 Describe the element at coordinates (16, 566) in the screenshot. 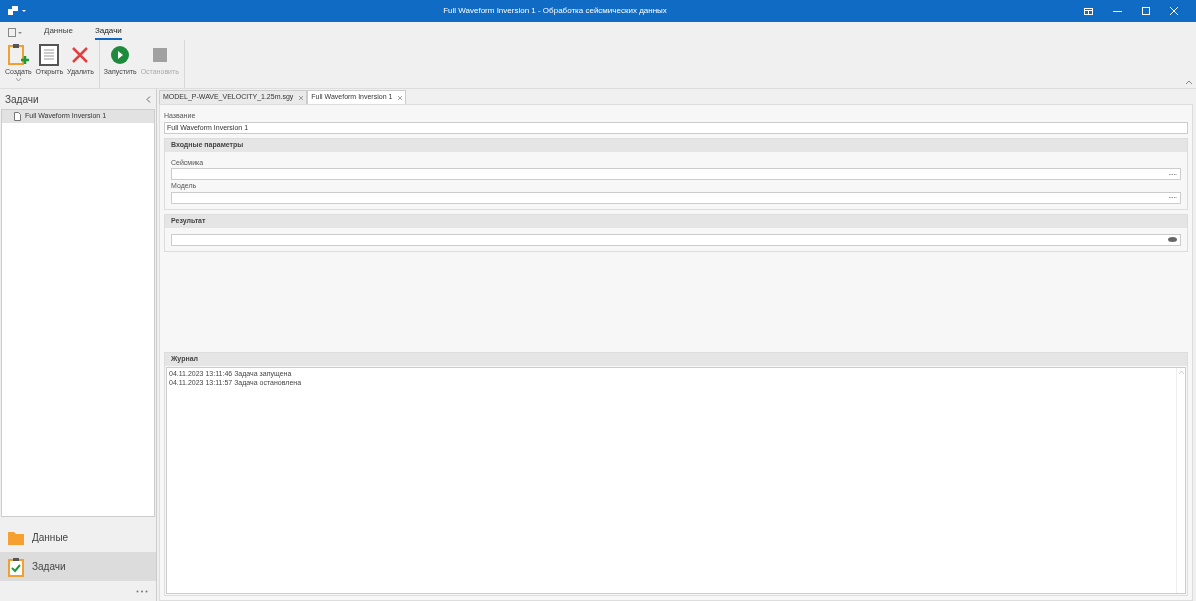

I see `clipboard-check-icon` at that location.